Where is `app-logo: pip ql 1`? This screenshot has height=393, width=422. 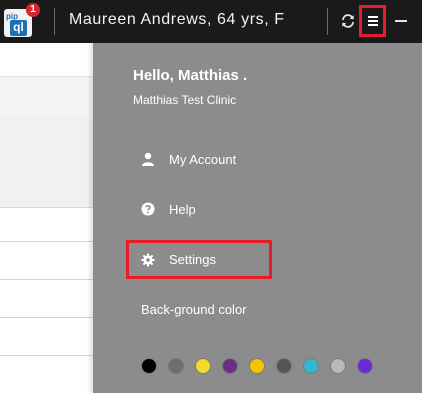
app-logo: pip ql 1 is located at coordinates (22, 20).